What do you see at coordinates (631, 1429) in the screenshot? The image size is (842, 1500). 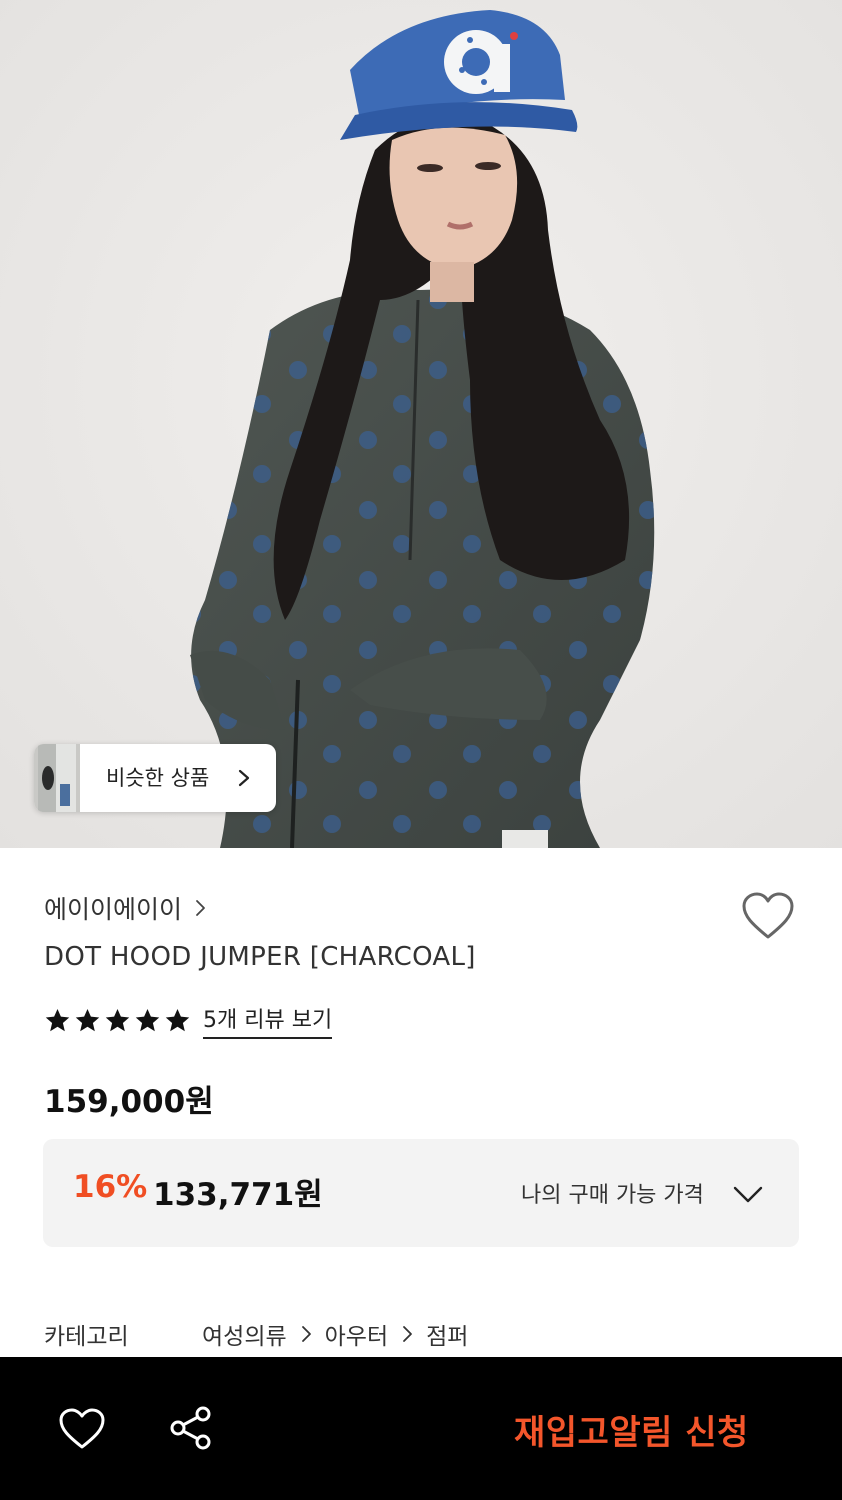 I see `restock-alert-button: 재입고알림 신청` at bounding box center [631, 1429].